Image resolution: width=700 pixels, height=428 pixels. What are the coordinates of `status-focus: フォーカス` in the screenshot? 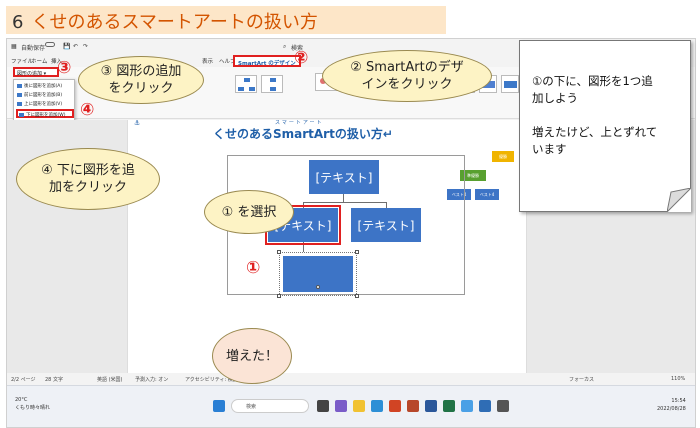 It's located at (581, 379).